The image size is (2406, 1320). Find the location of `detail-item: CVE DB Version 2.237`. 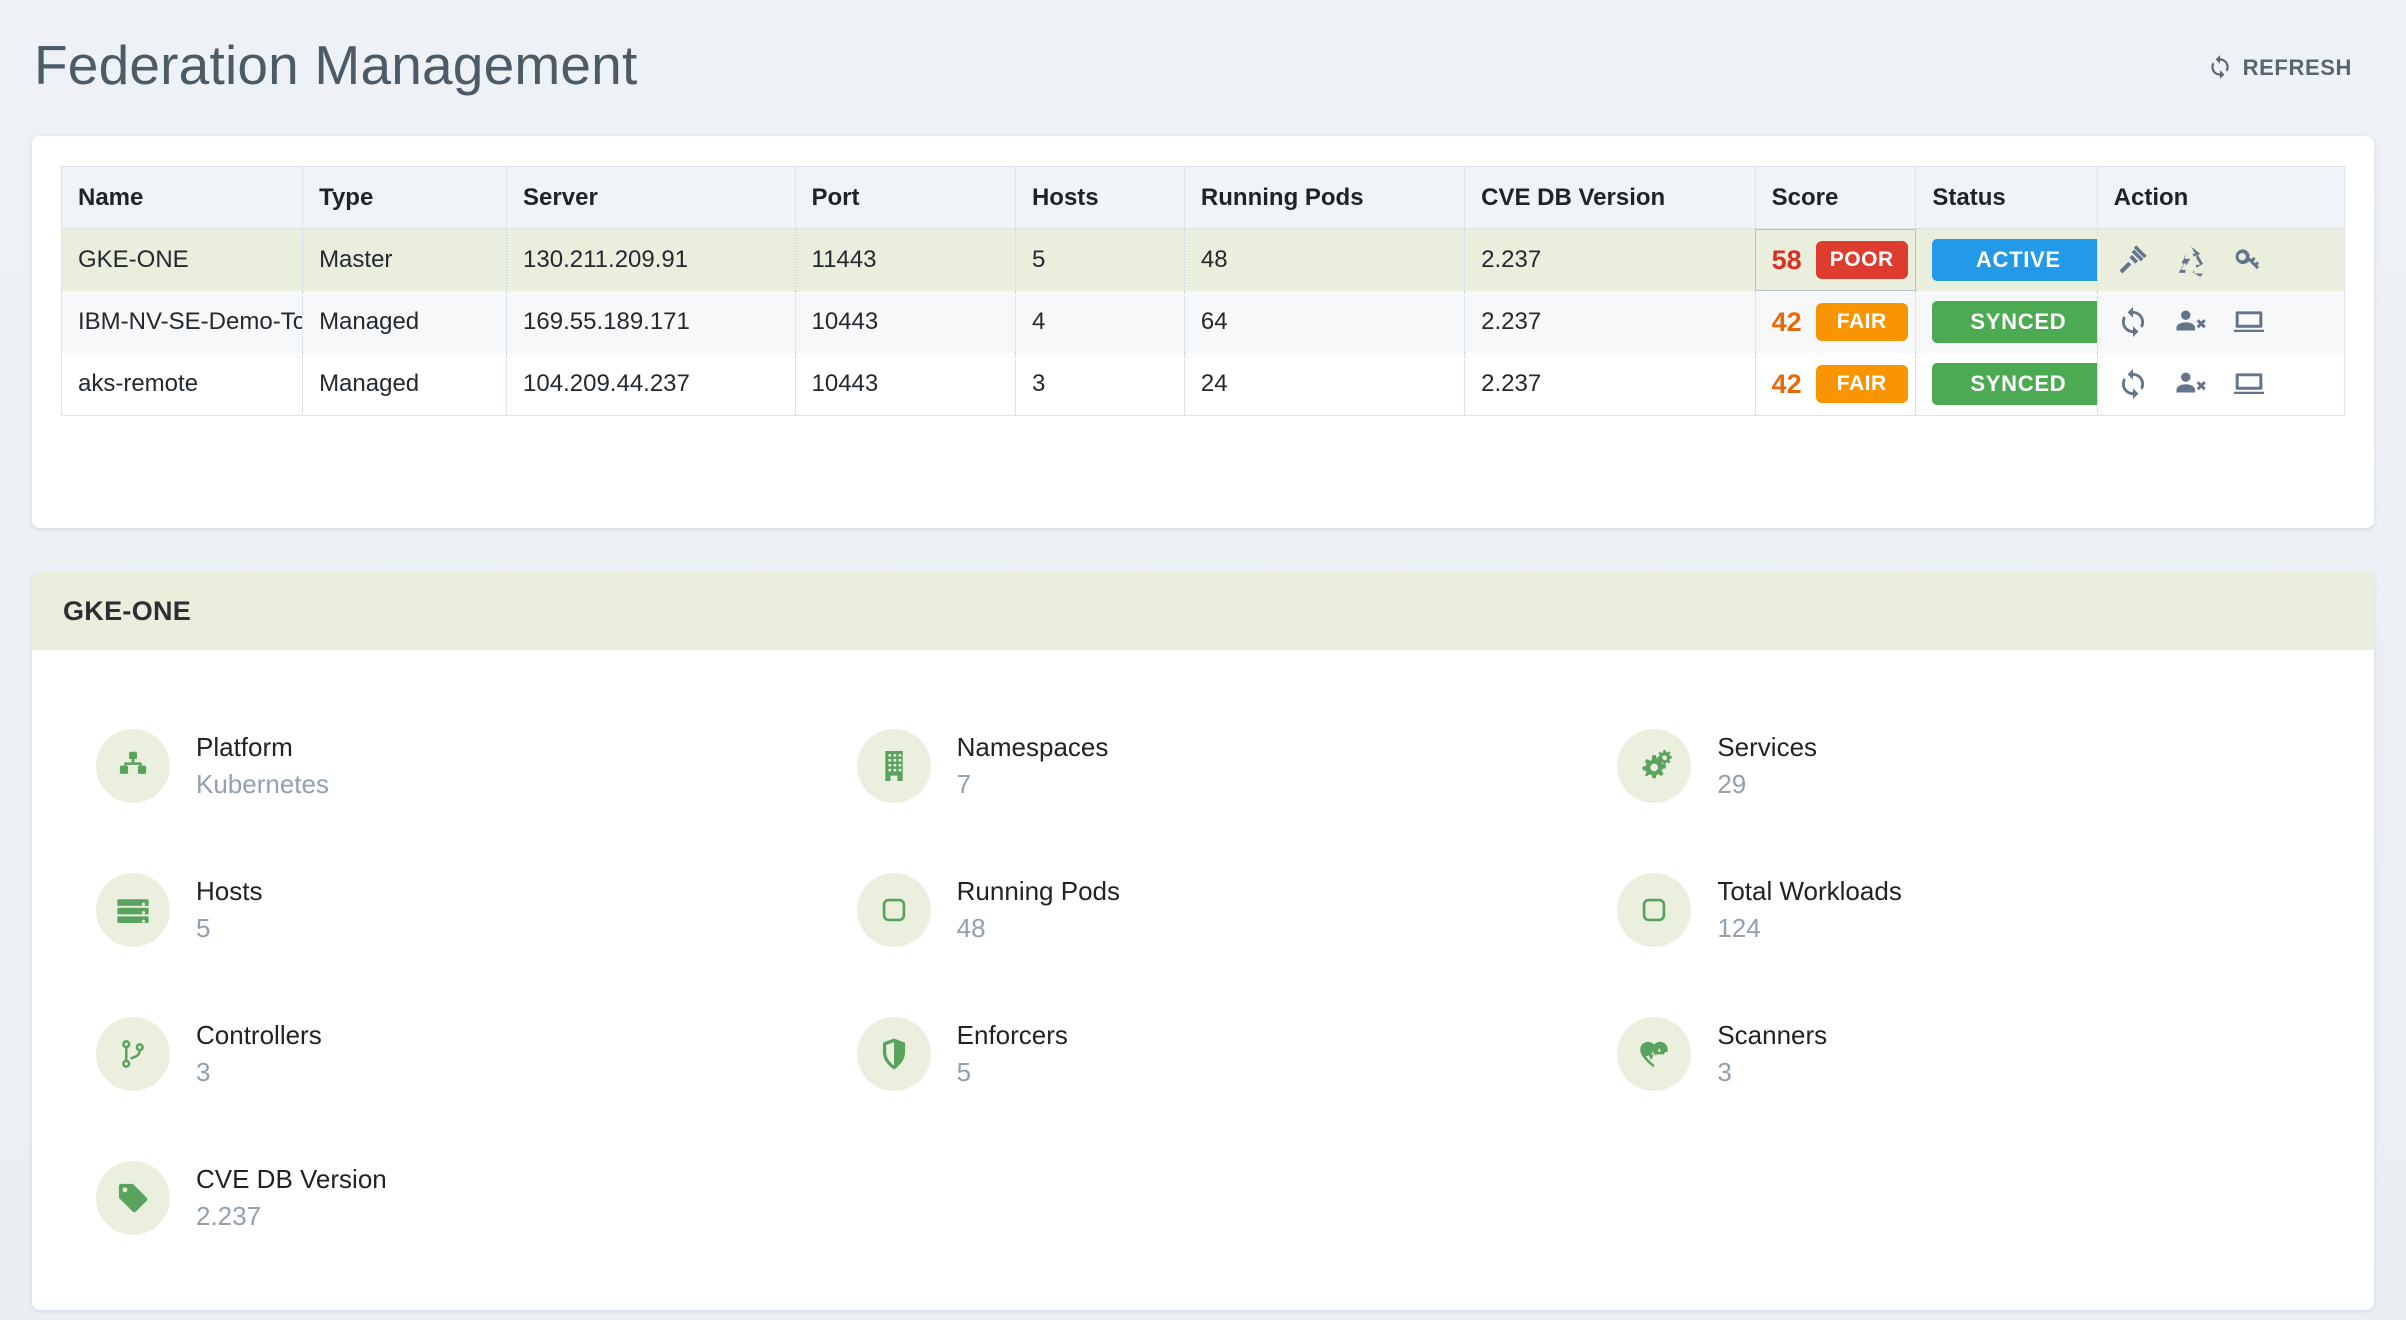

detail-item: CVE DB Version 2.237 is located at coordinates (442, 1198).